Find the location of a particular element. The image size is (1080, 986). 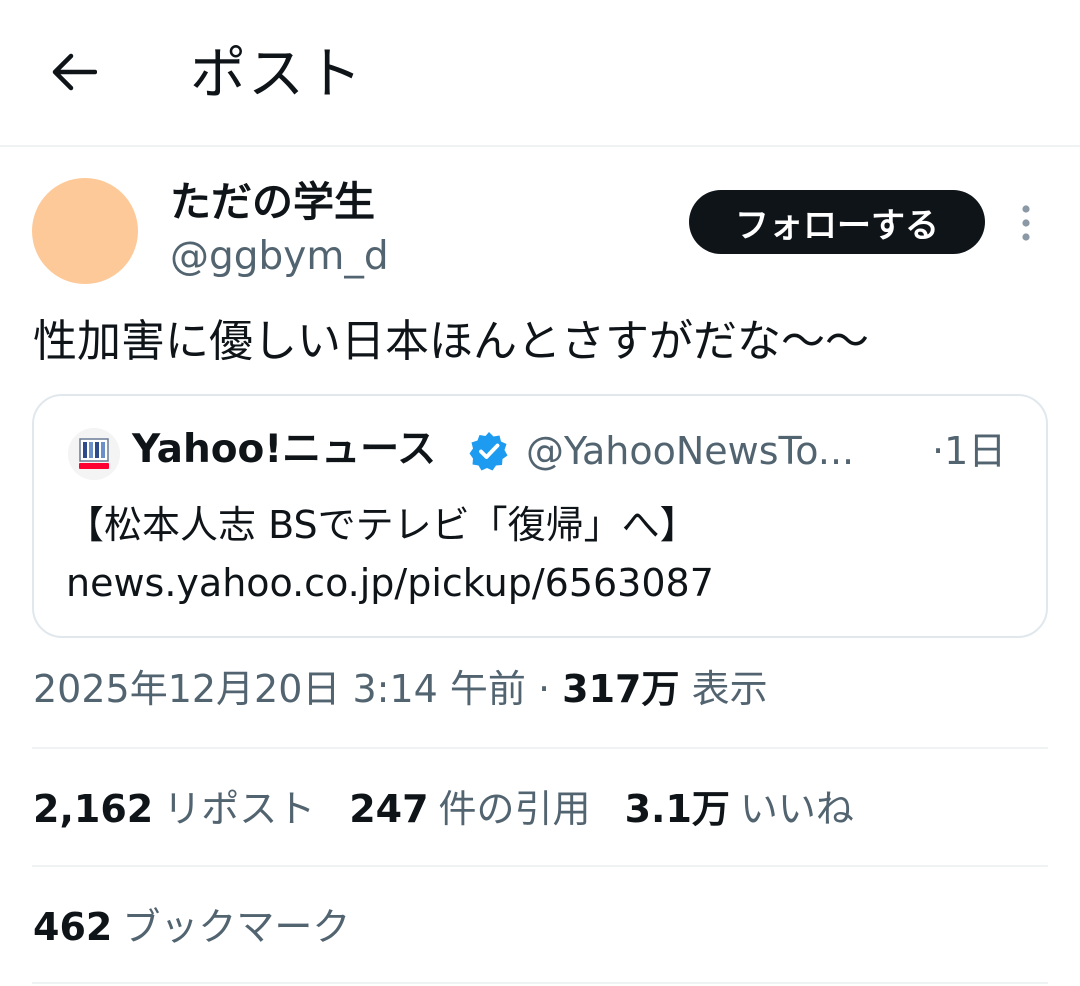

reposts-count: 2,162 is located at coordinates (93, 809).